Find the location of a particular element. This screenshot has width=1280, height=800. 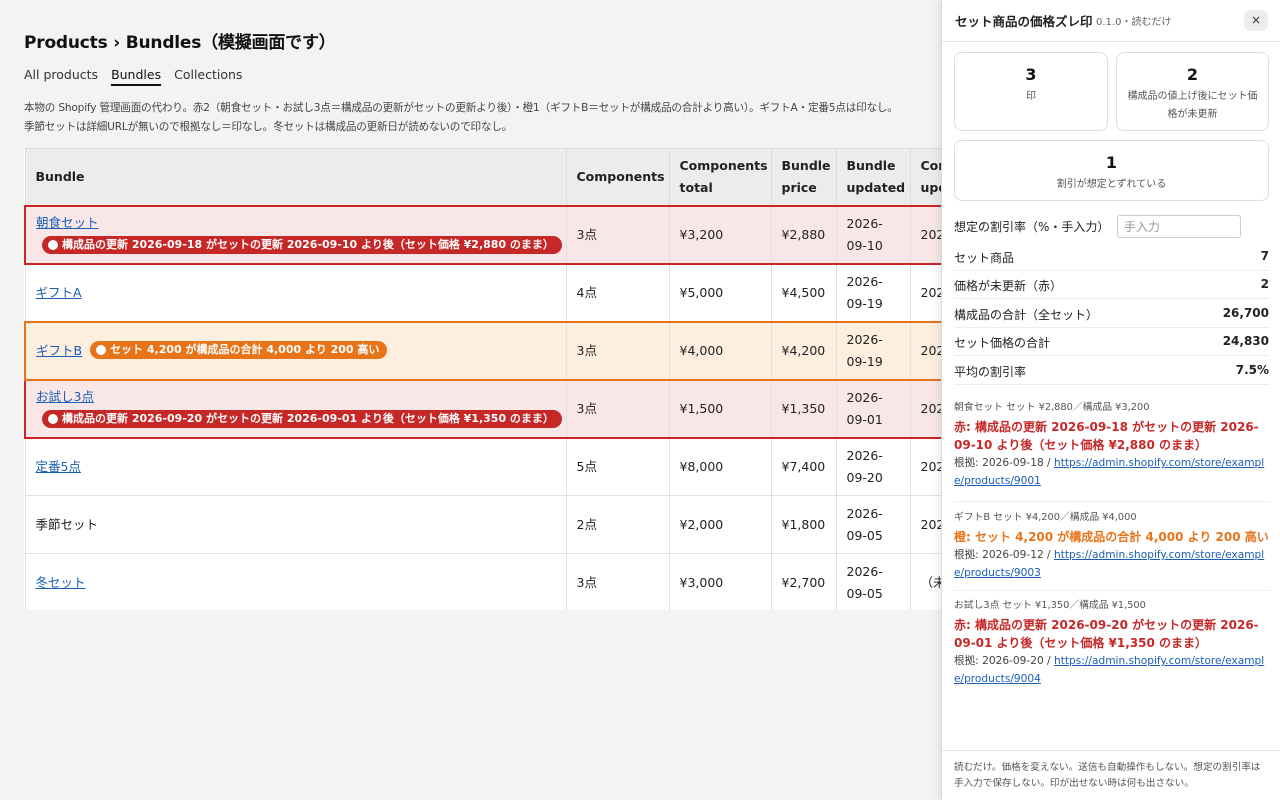

components-updated-cell: 2026-09-20 is located at coordinates (926, 408).